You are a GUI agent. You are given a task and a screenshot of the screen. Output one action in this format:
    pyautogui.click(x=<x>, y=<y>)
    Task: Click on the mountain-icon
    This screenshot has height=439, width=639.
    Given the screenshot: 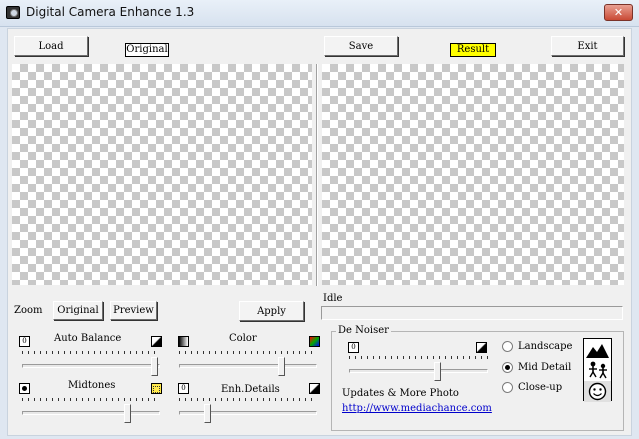 What is the action you would take?
    pyautogui.click(x=597, y=349)
    